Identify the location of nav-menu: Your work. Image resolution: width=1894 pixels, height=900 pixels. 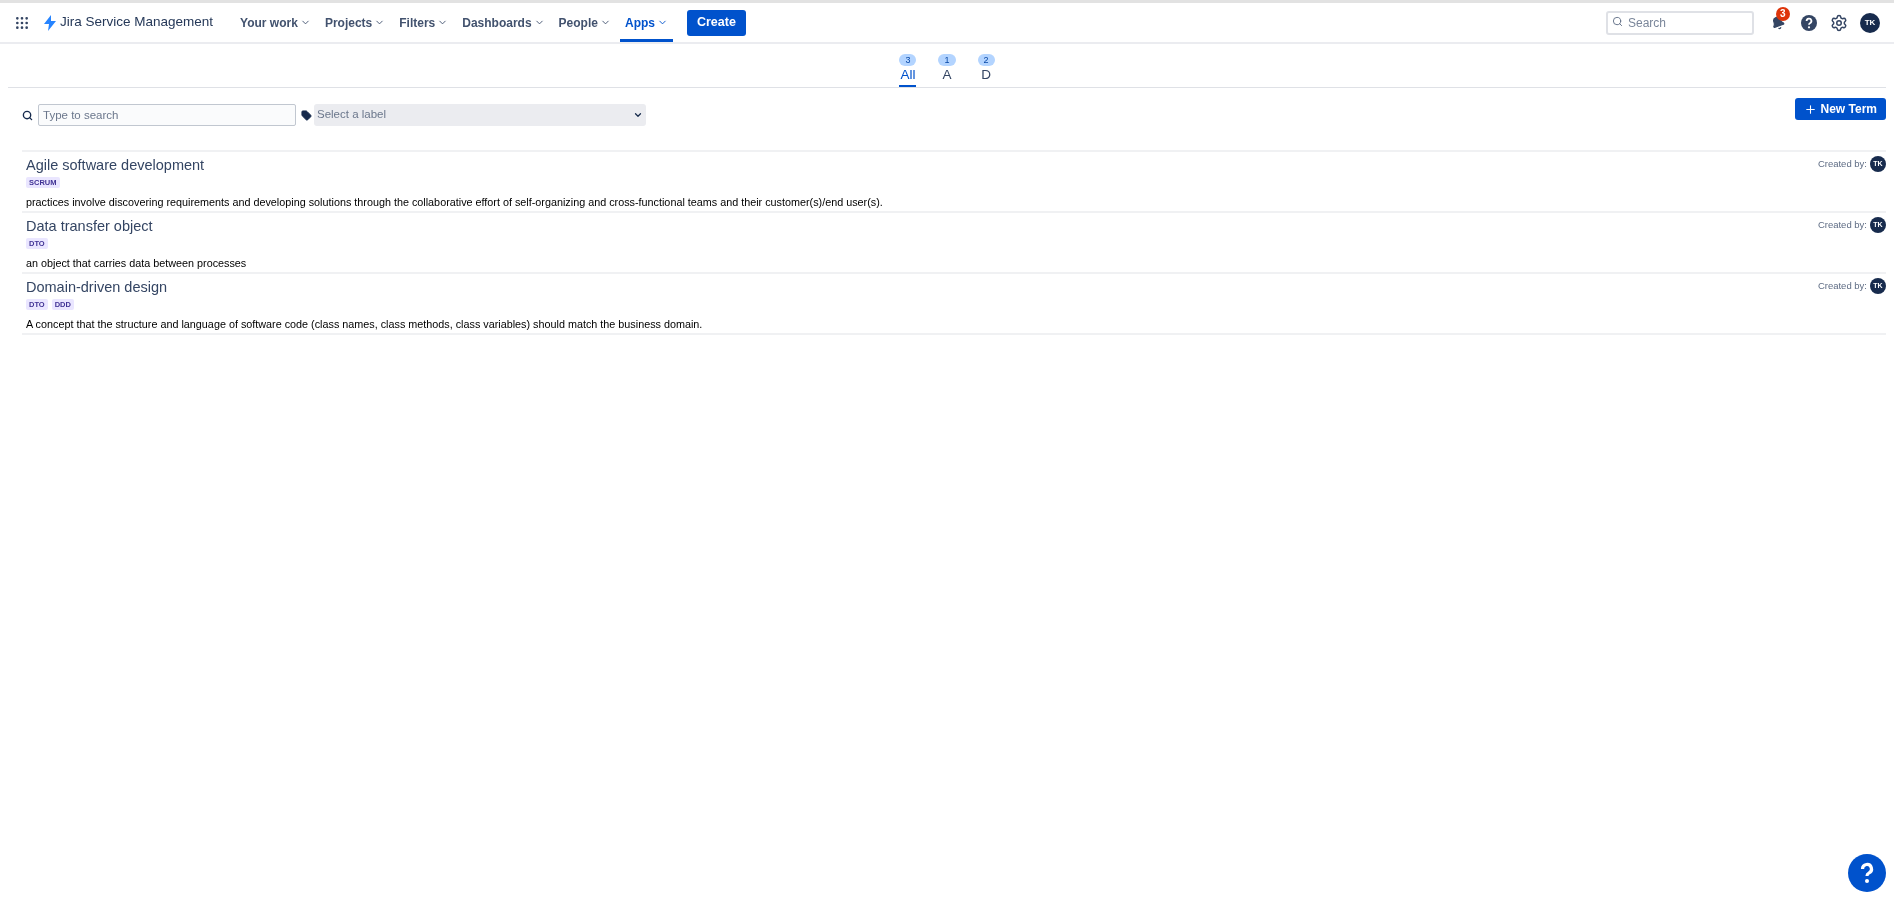
(275, 22).